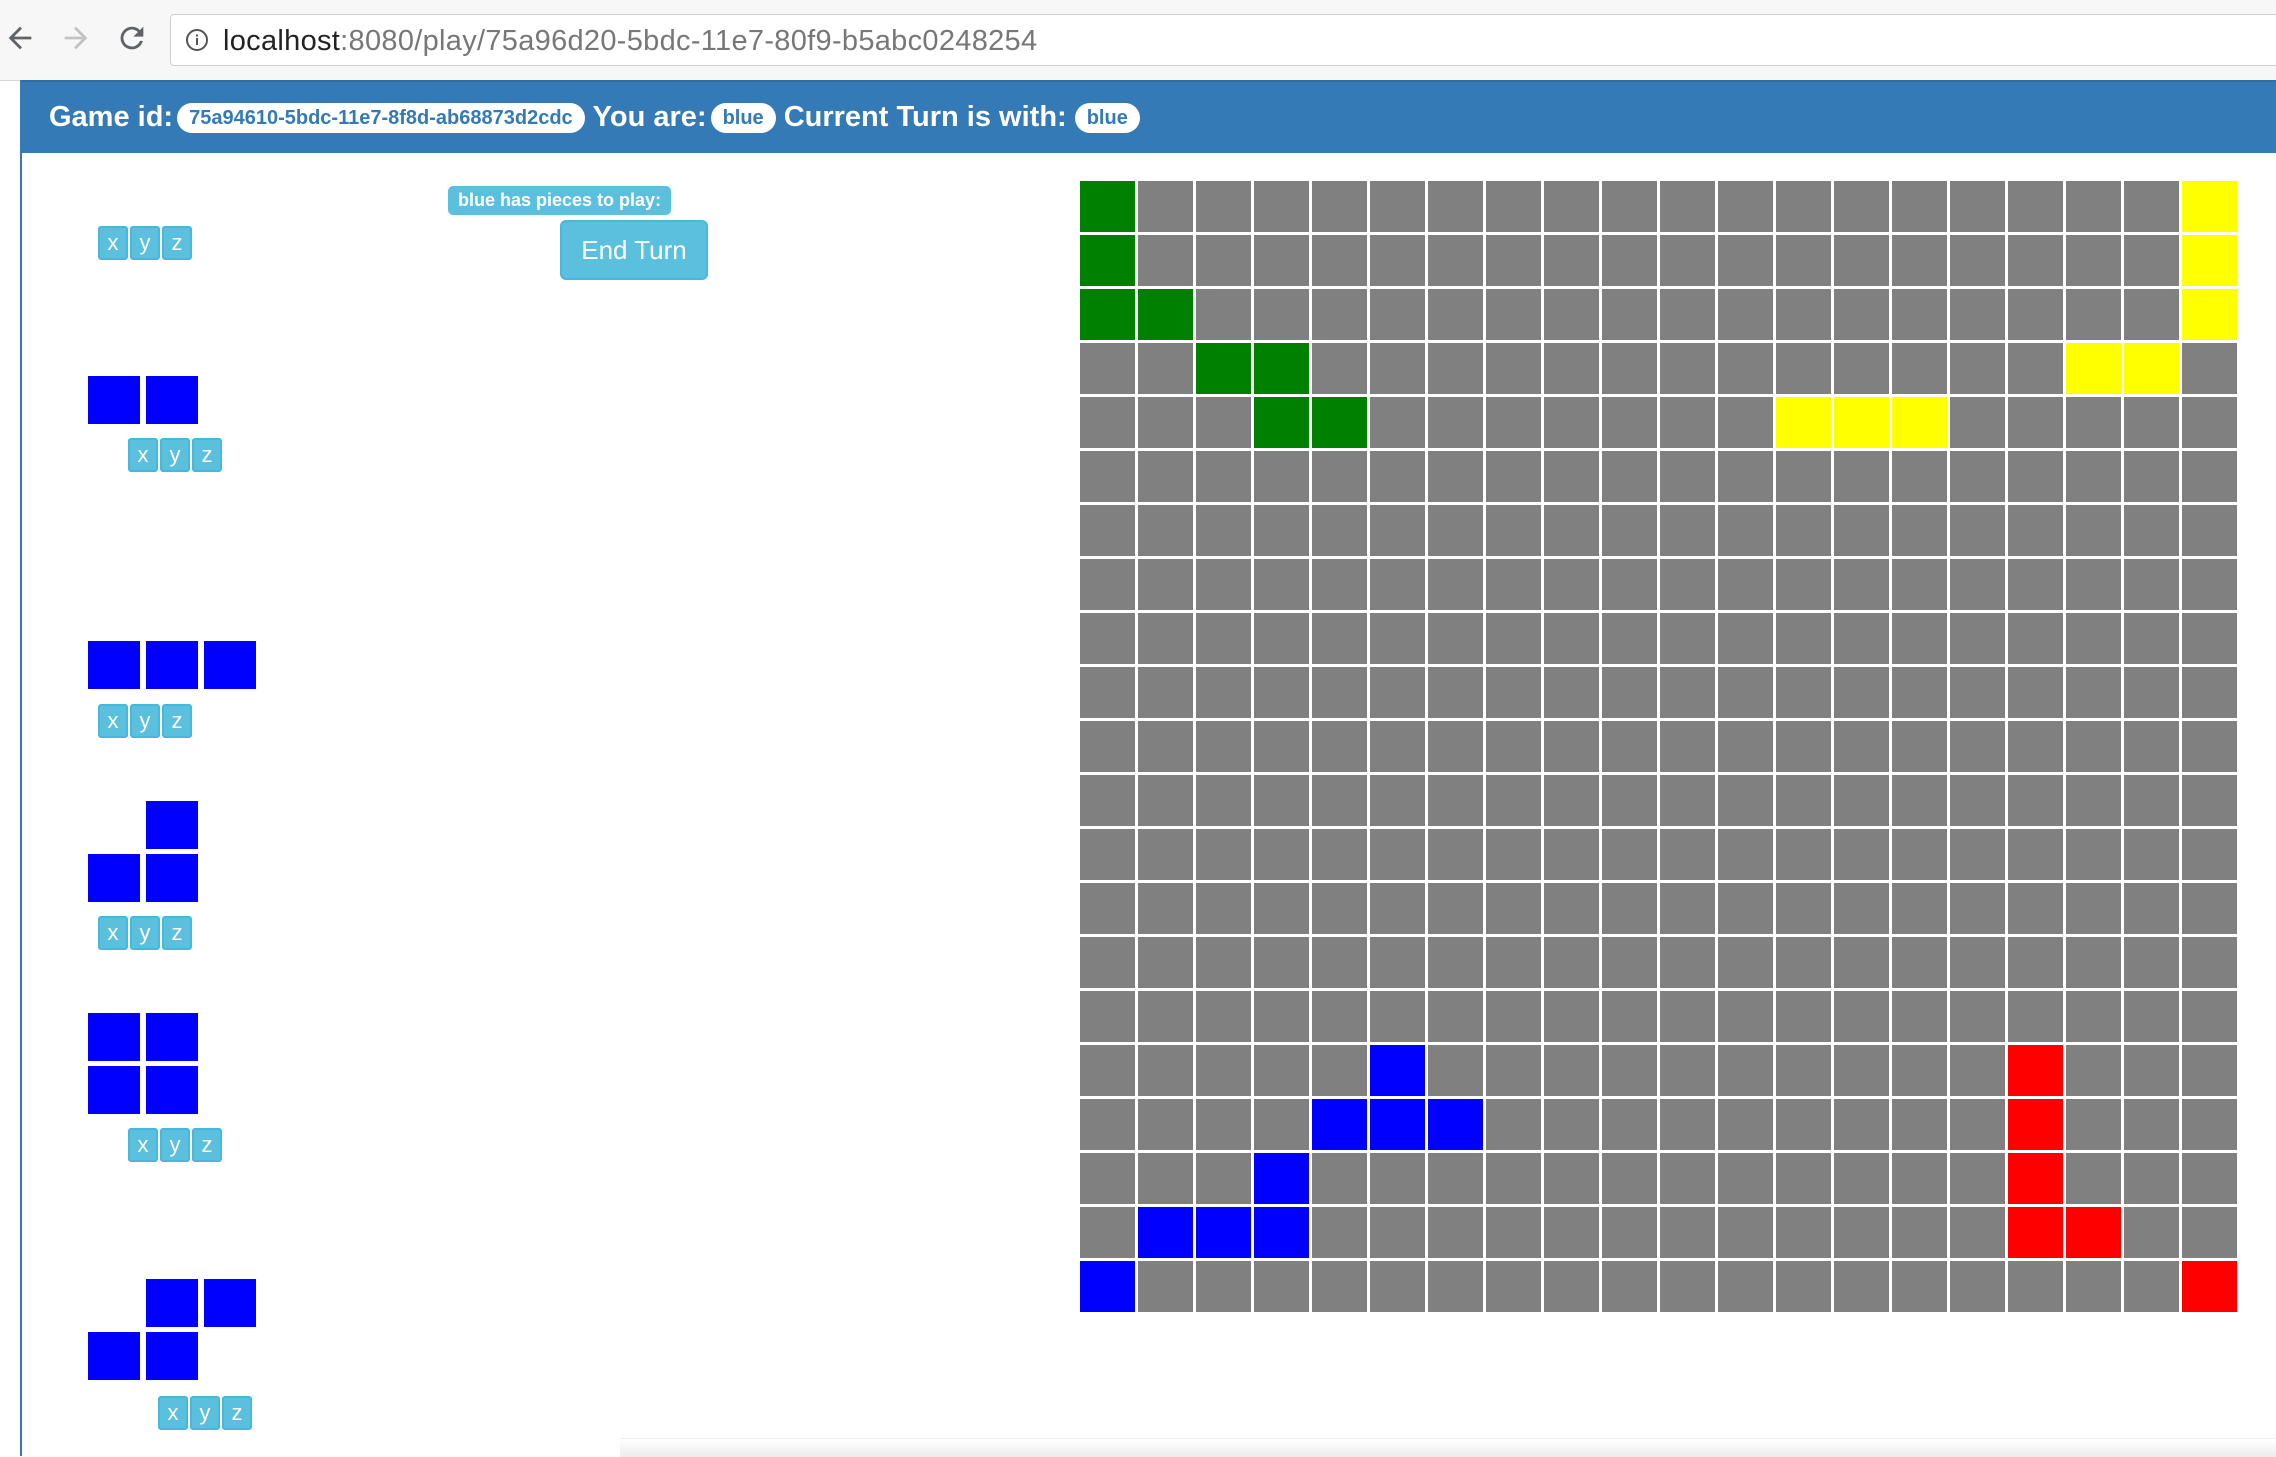 This screenshot has width=2276, height=1457. I want to click on piece-cell, so click(114, 400).